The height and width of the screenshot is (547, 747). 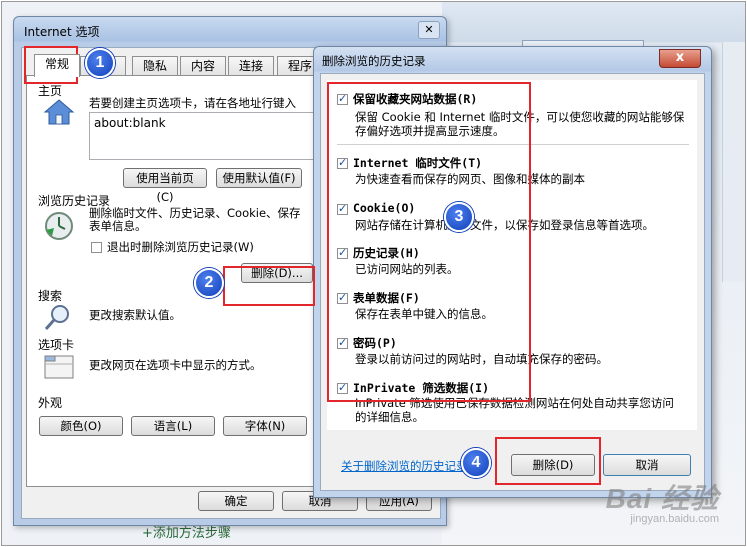 What do you see at coordinates (374, 61) in the screenshot?
I see `delete-history-title: 删除浏览的历史记录` at bounding box center [374, 61].